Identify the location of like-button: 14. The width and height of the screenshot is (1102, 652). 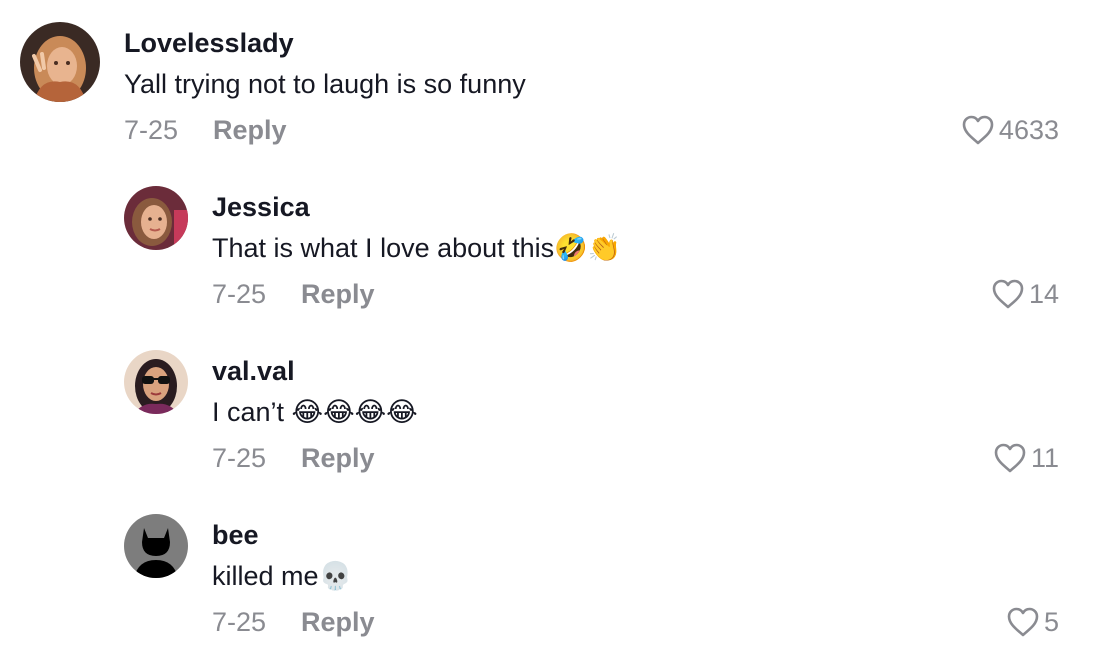
(1025, 294).